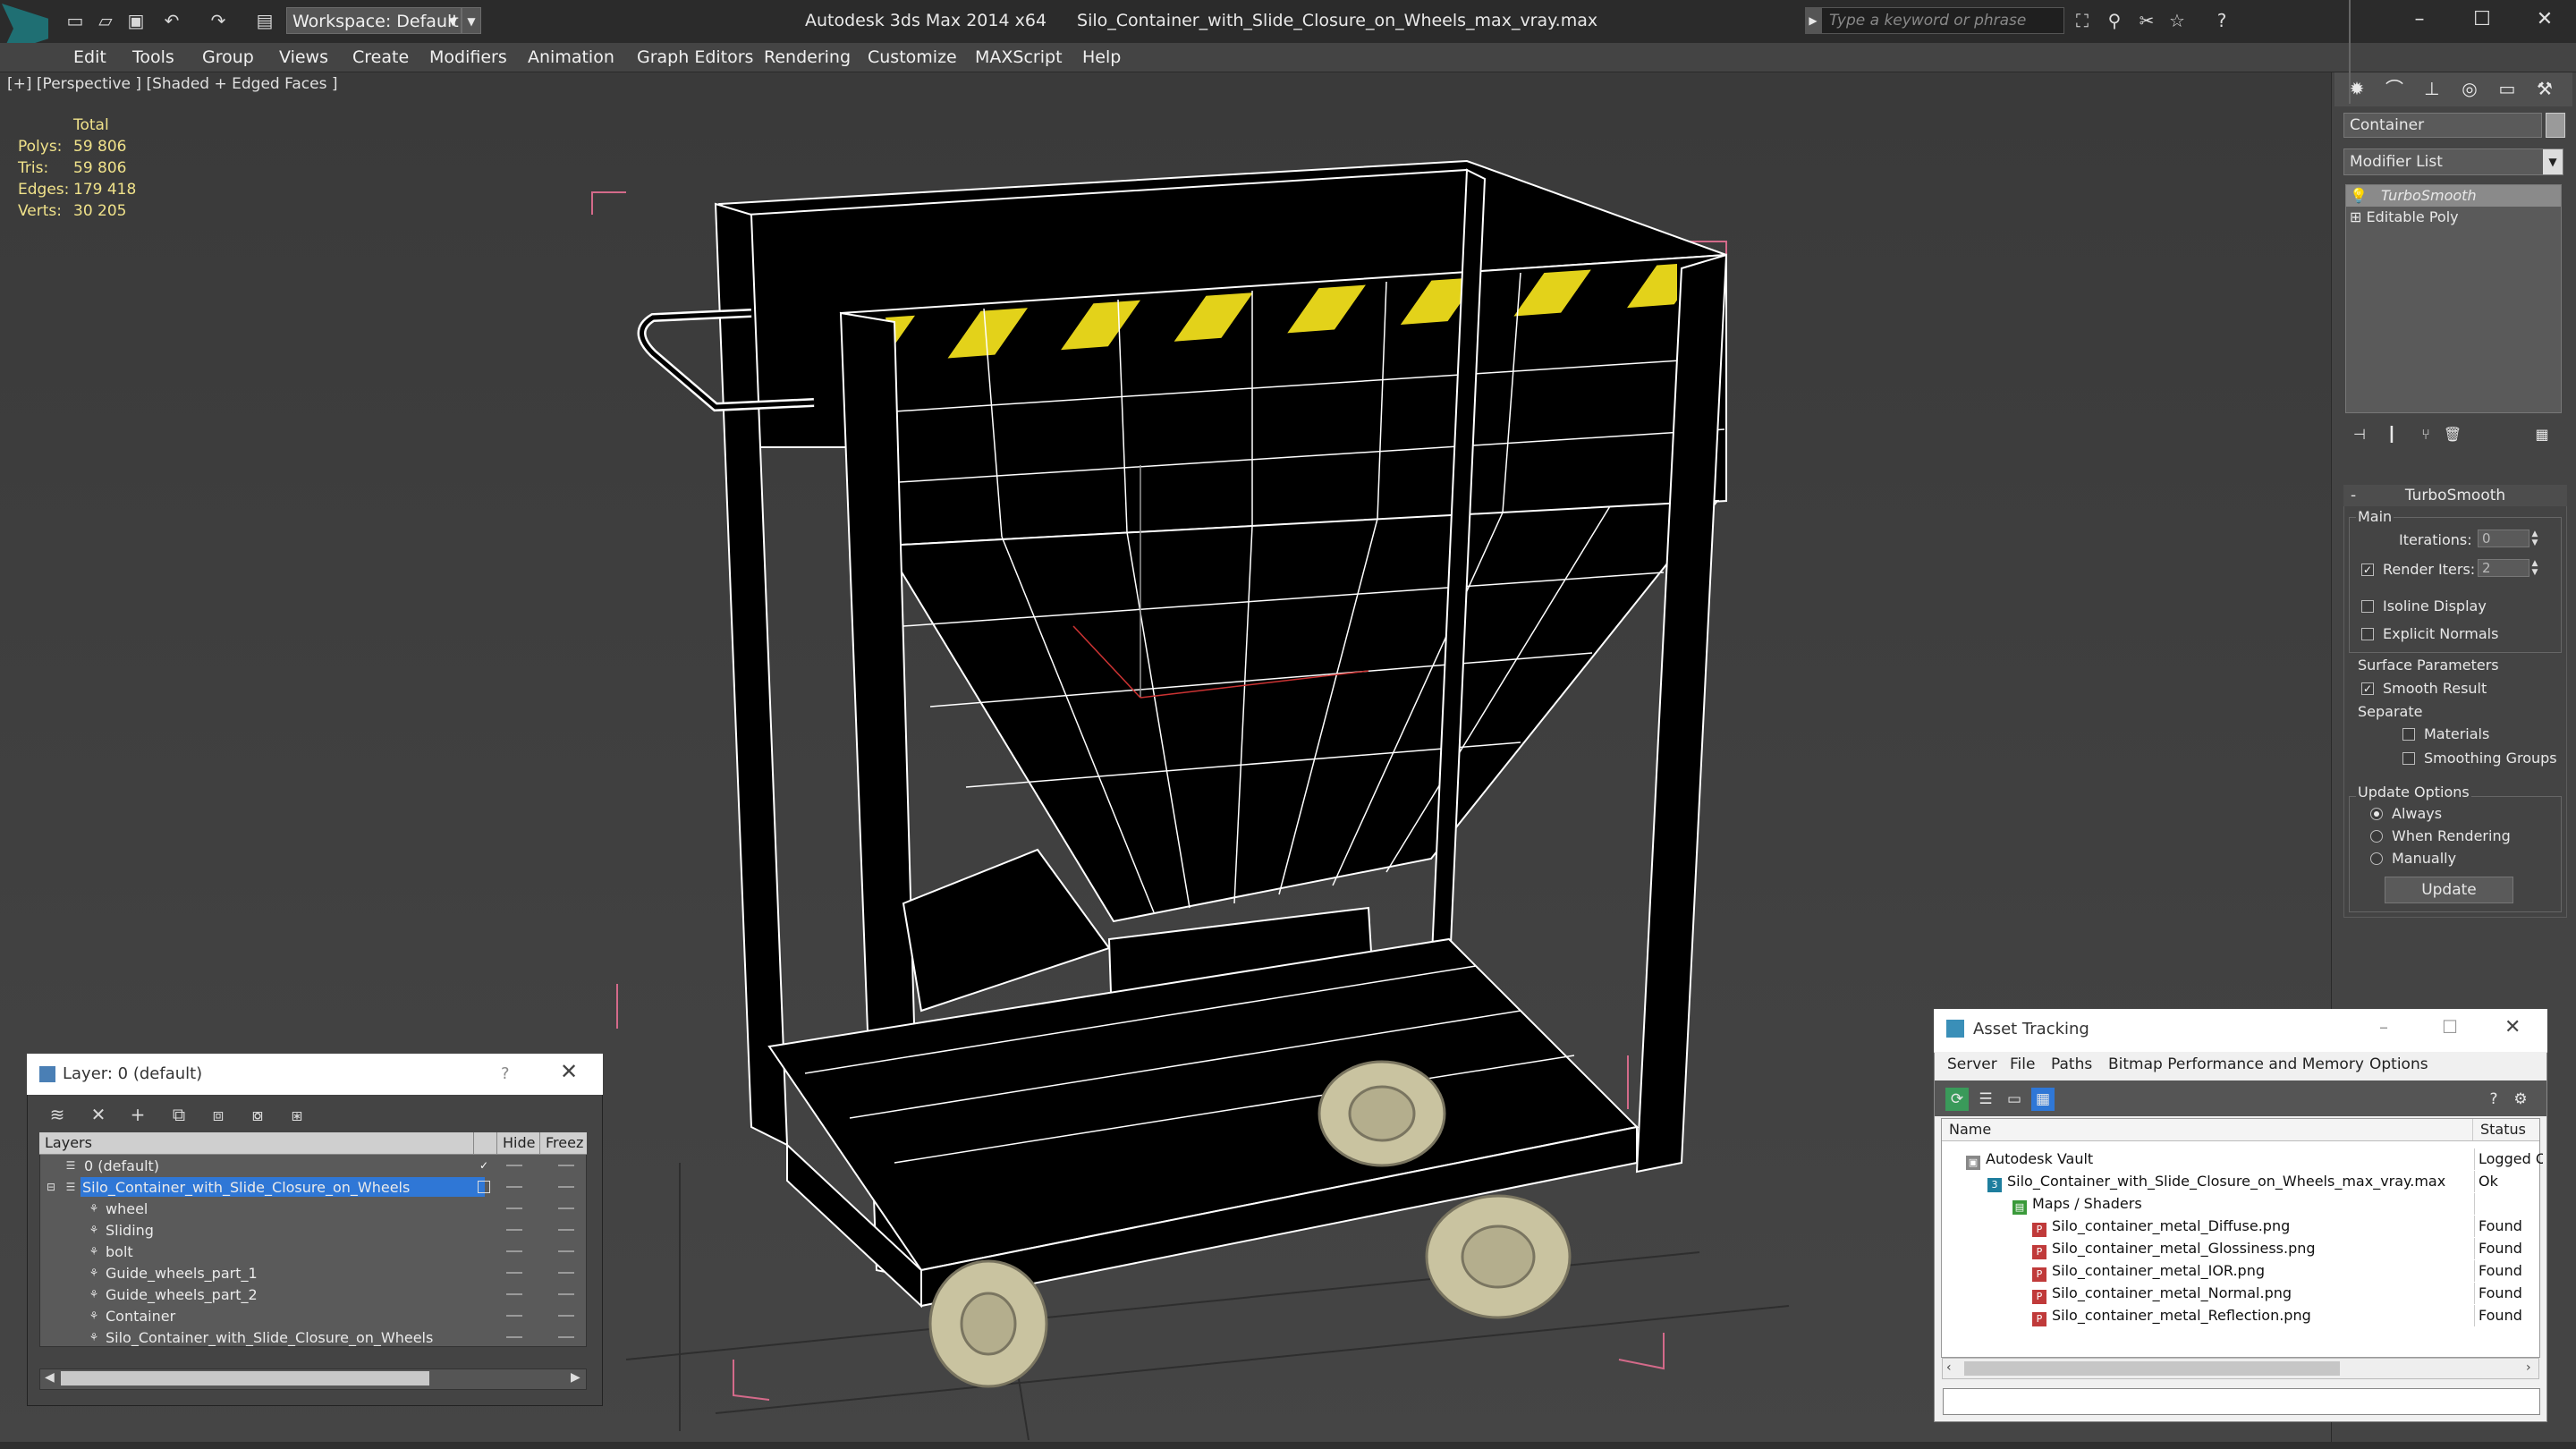  What do you see at coordinates (912, 57) in the screenshot?
I see `menu-customize: Customize` at bounding box center [912, 57].